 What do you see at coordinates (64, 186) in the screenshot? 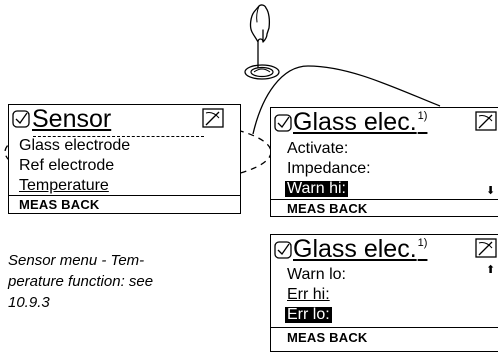
I see `menu-item-temperature: Temperature` at bounding box center [64, 186].